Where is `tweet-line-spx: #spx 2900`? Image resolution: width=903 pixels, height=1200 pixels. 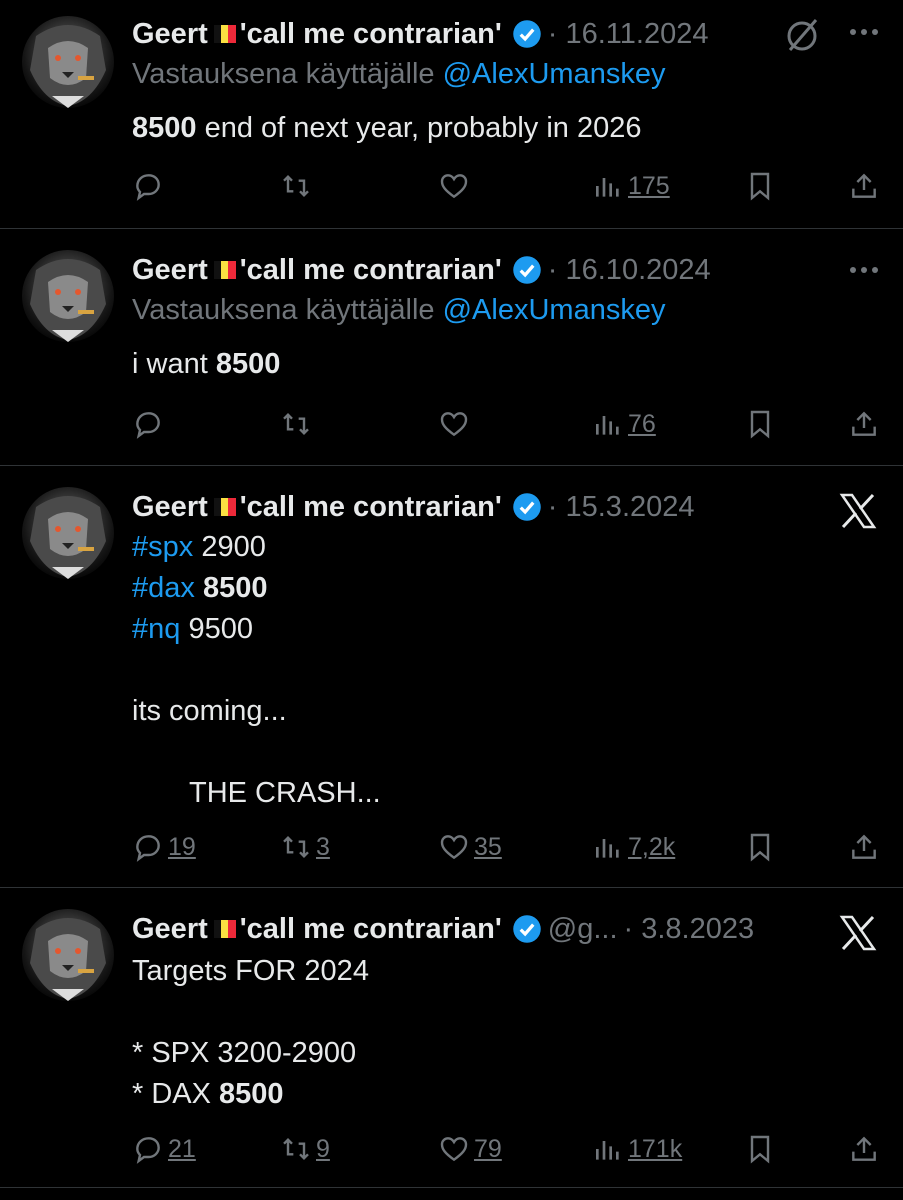 tweet-line-spx: #spx 2900 is located at coordinates (256, 547).